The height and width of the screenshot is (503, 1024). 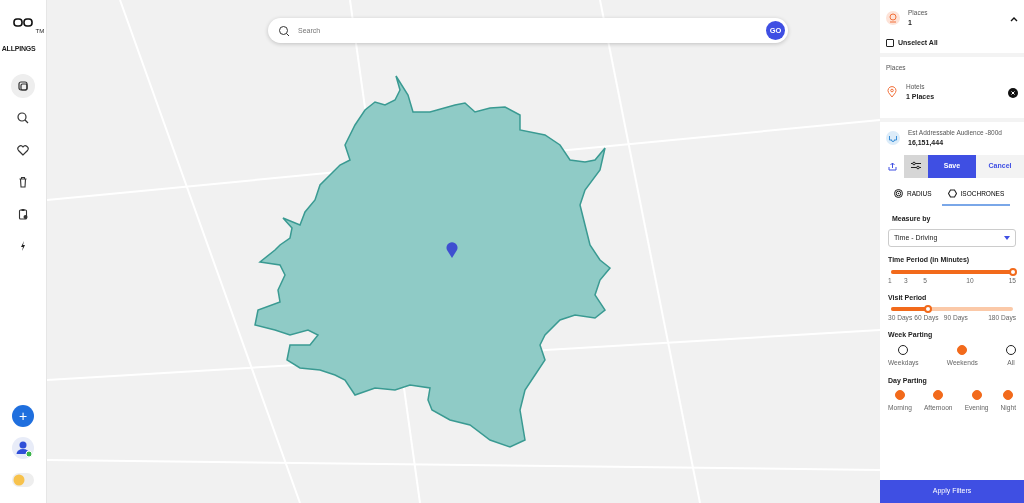 What do you see at coordinates (952, 309) in the screenshot?
I see `slider-track` at bounding box center [952, 309].